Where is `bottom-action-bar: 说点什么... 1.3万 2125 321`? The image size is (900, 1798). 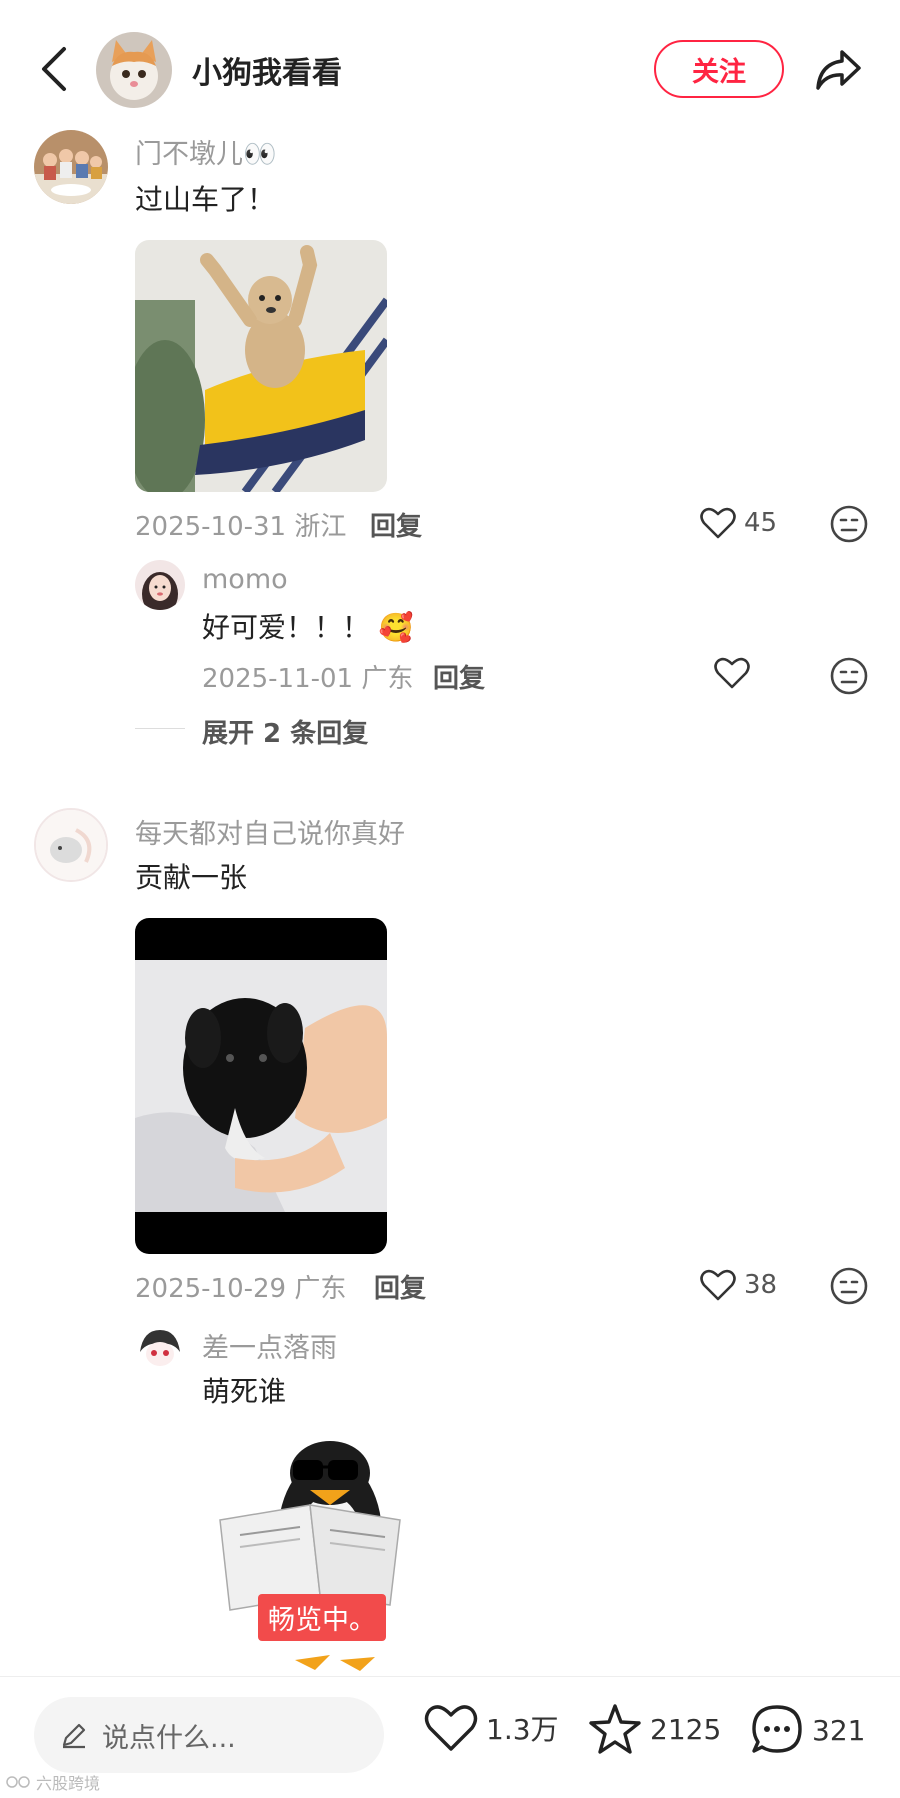 bottom-action-bar: 说点什么... 1.3万 2125 321 is located at coordinates (450, 1737).